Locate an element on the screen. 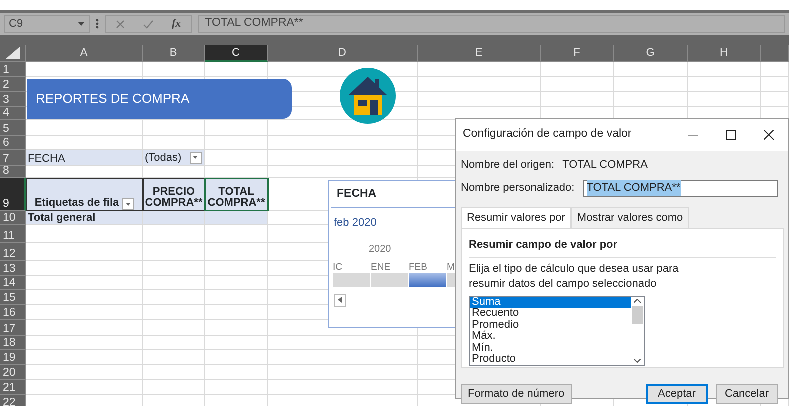 The height and width of the screenshot is (406, 789). dialog-title: Configuración de campo de valor is located at coordinates (548, 134).